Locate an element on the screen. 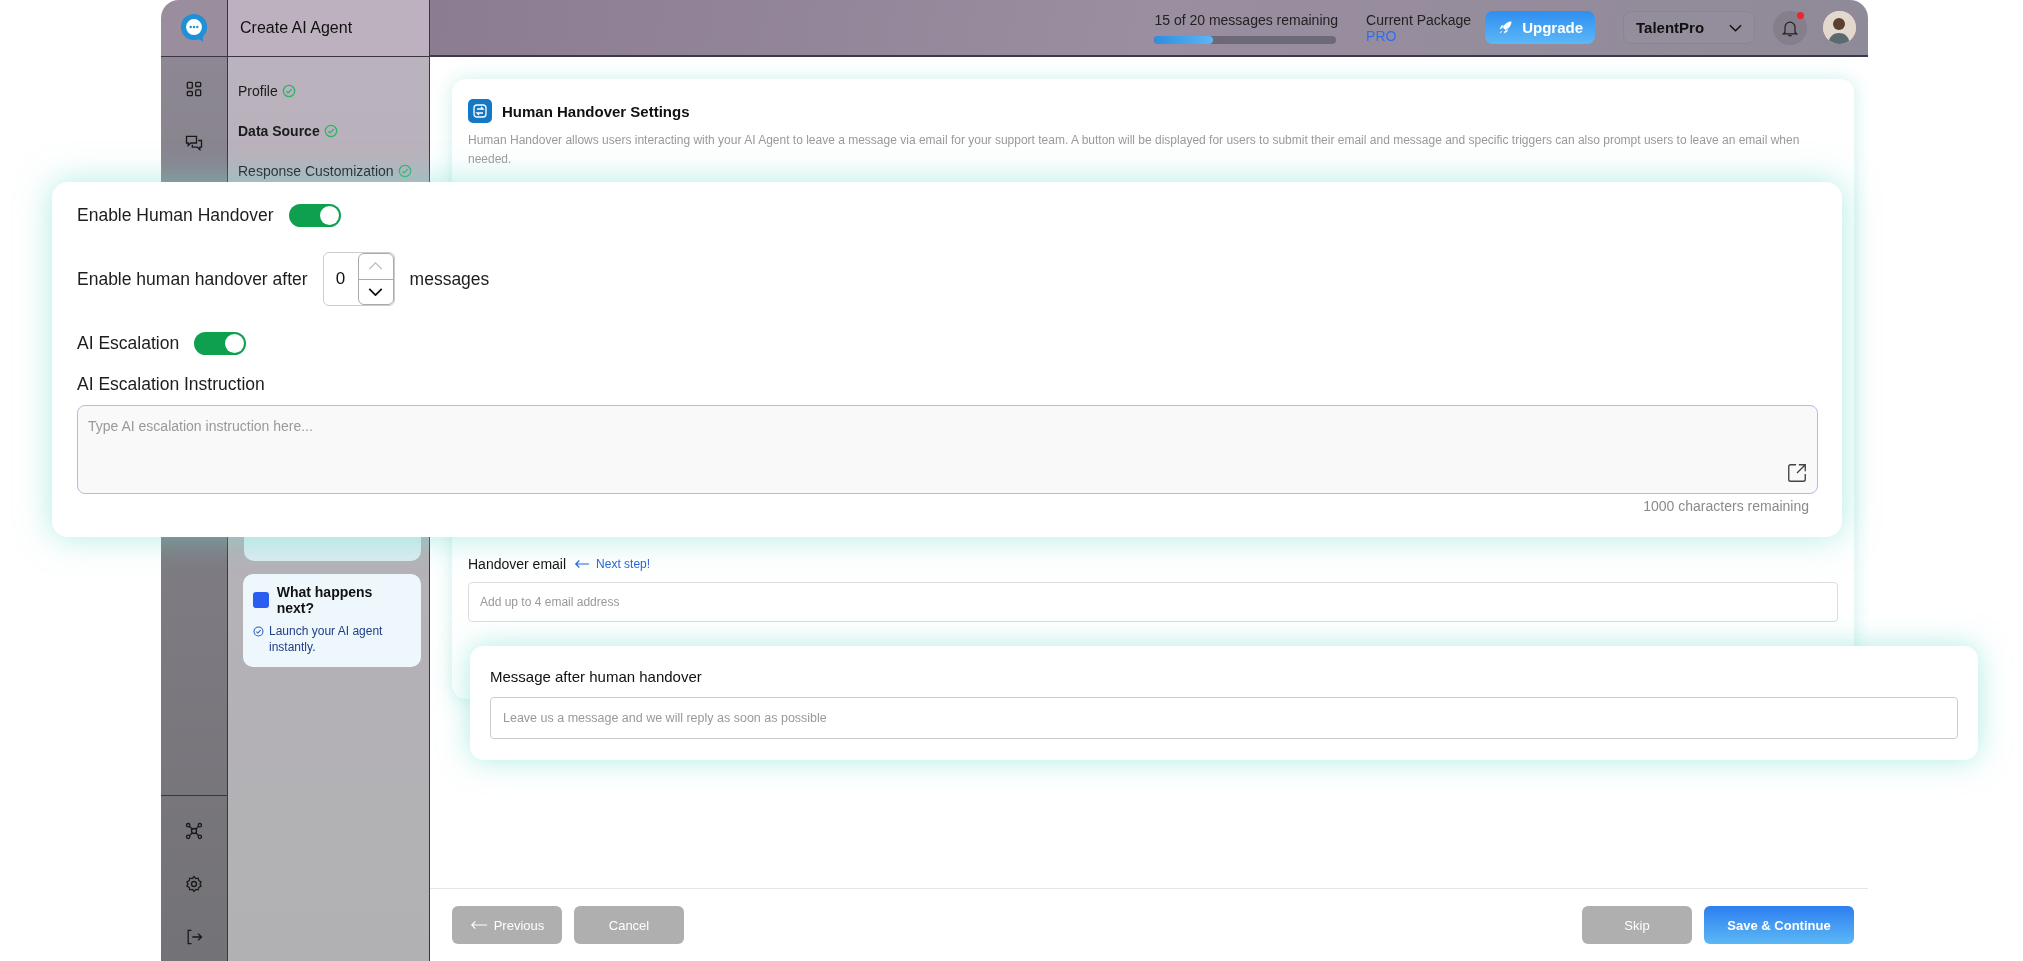 Image resolution: width=2023 pixels, height=961 pixels. package-label: Current Package is located at coordinates (1419, 19).